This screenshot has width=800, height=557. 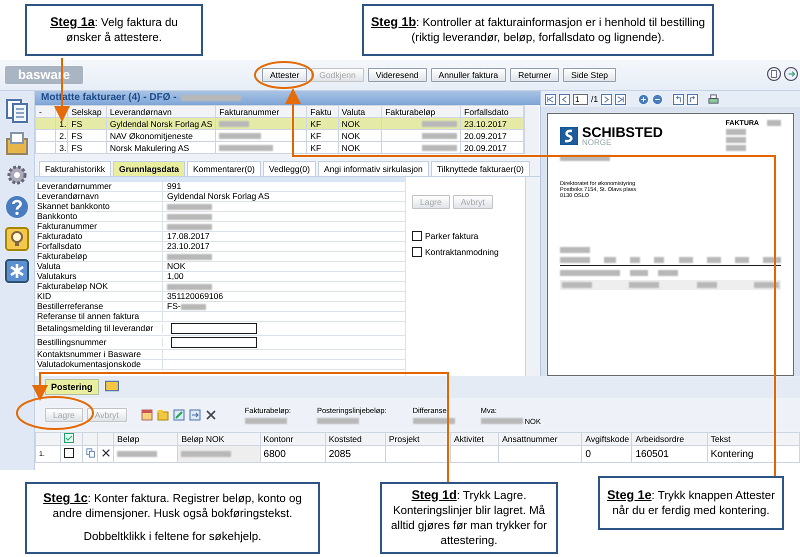 What do you see at coordinates (17, 207) in the screenshot?
I see `help-icon` at bounding box center [17, 207].